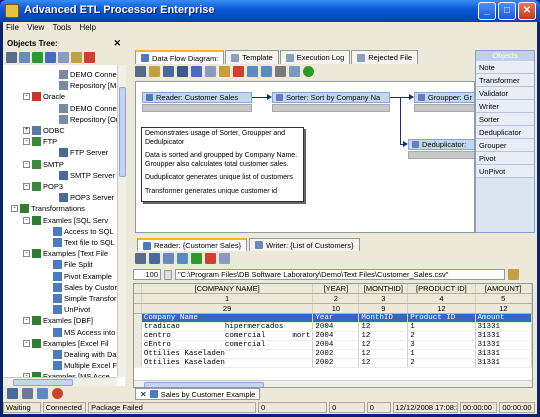 This screenshot has width=540, height=417. What do you see at coordinates (154, 71) in the screenshot?
I see `open-icon` at bounding box center [154, 71].